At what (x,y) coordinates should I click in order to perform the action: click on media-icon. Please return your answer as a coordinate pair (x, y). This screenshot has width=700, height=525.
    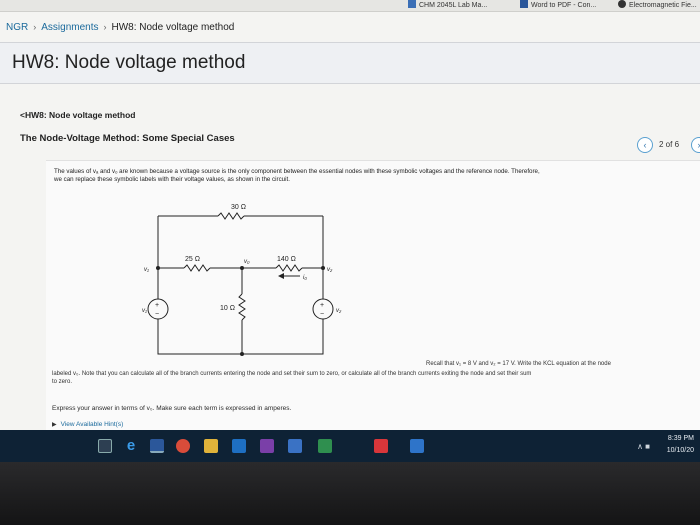
    Looking at the image, I should click on (417, 446).